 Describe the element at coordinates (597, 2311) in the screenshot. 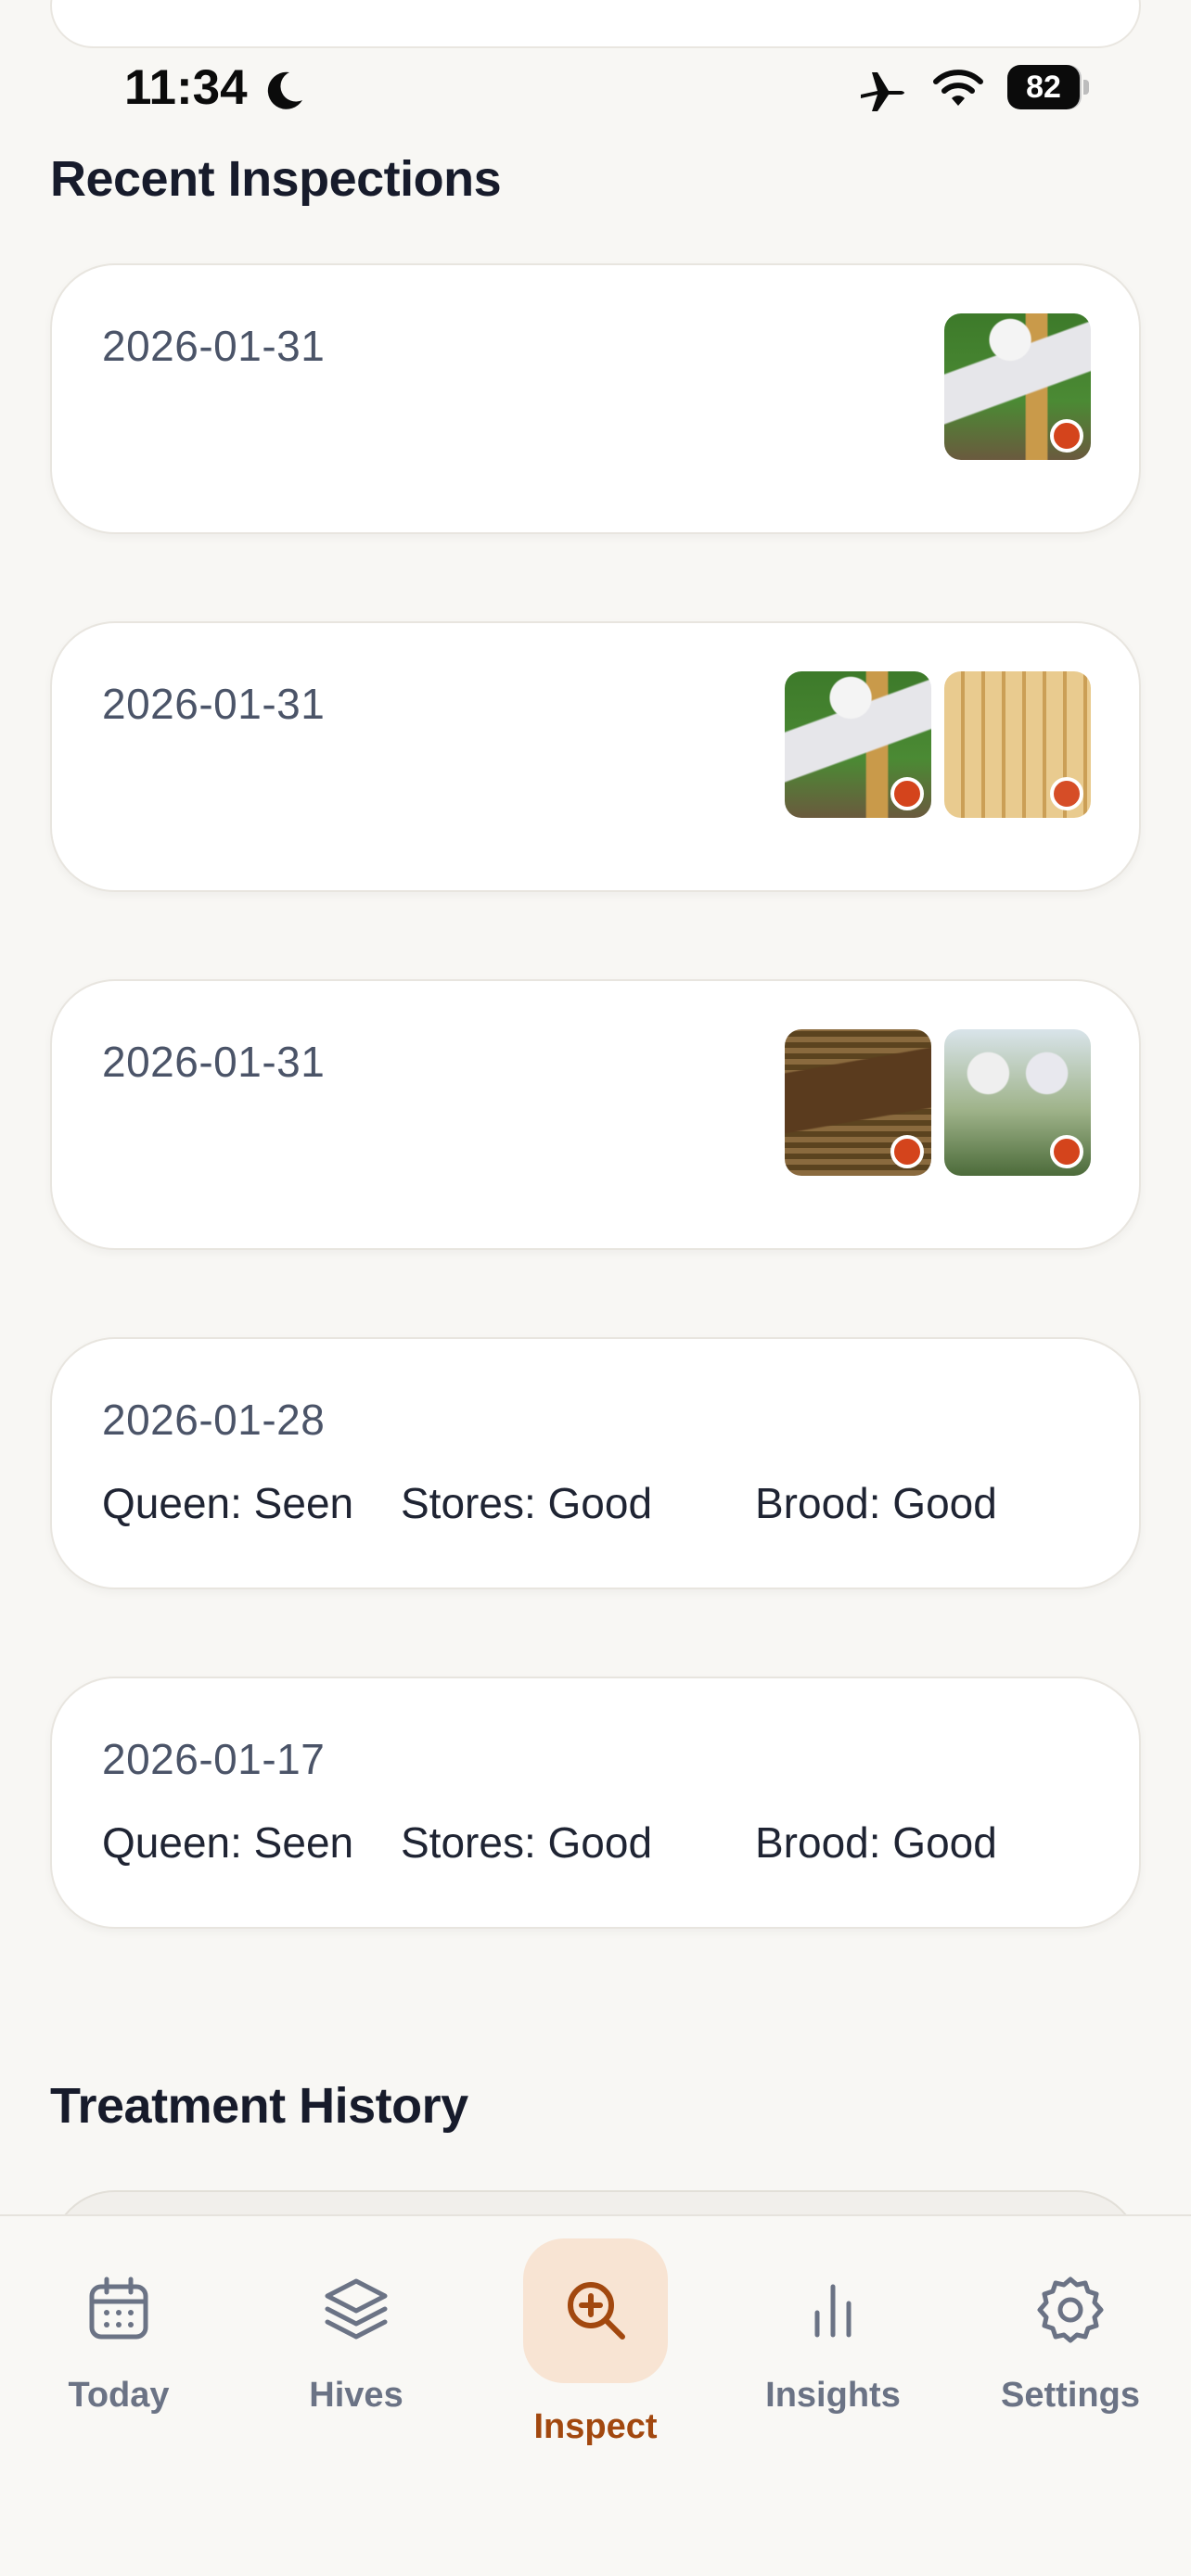

I see `search-plus-icon` at that location.